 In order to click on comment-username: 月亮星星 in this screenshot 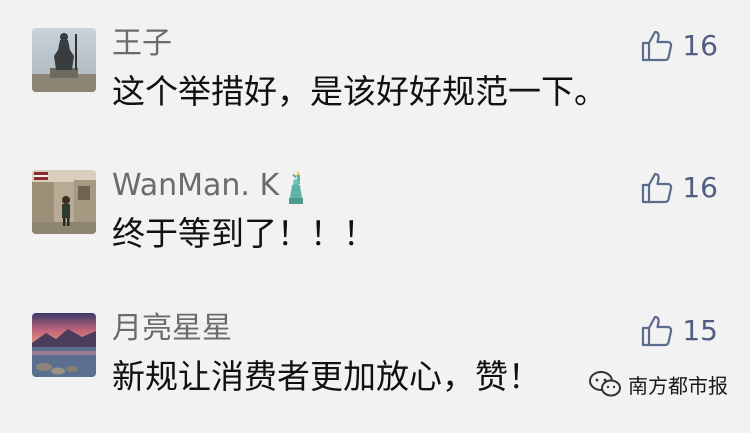, I will do `click(172, 329)`.